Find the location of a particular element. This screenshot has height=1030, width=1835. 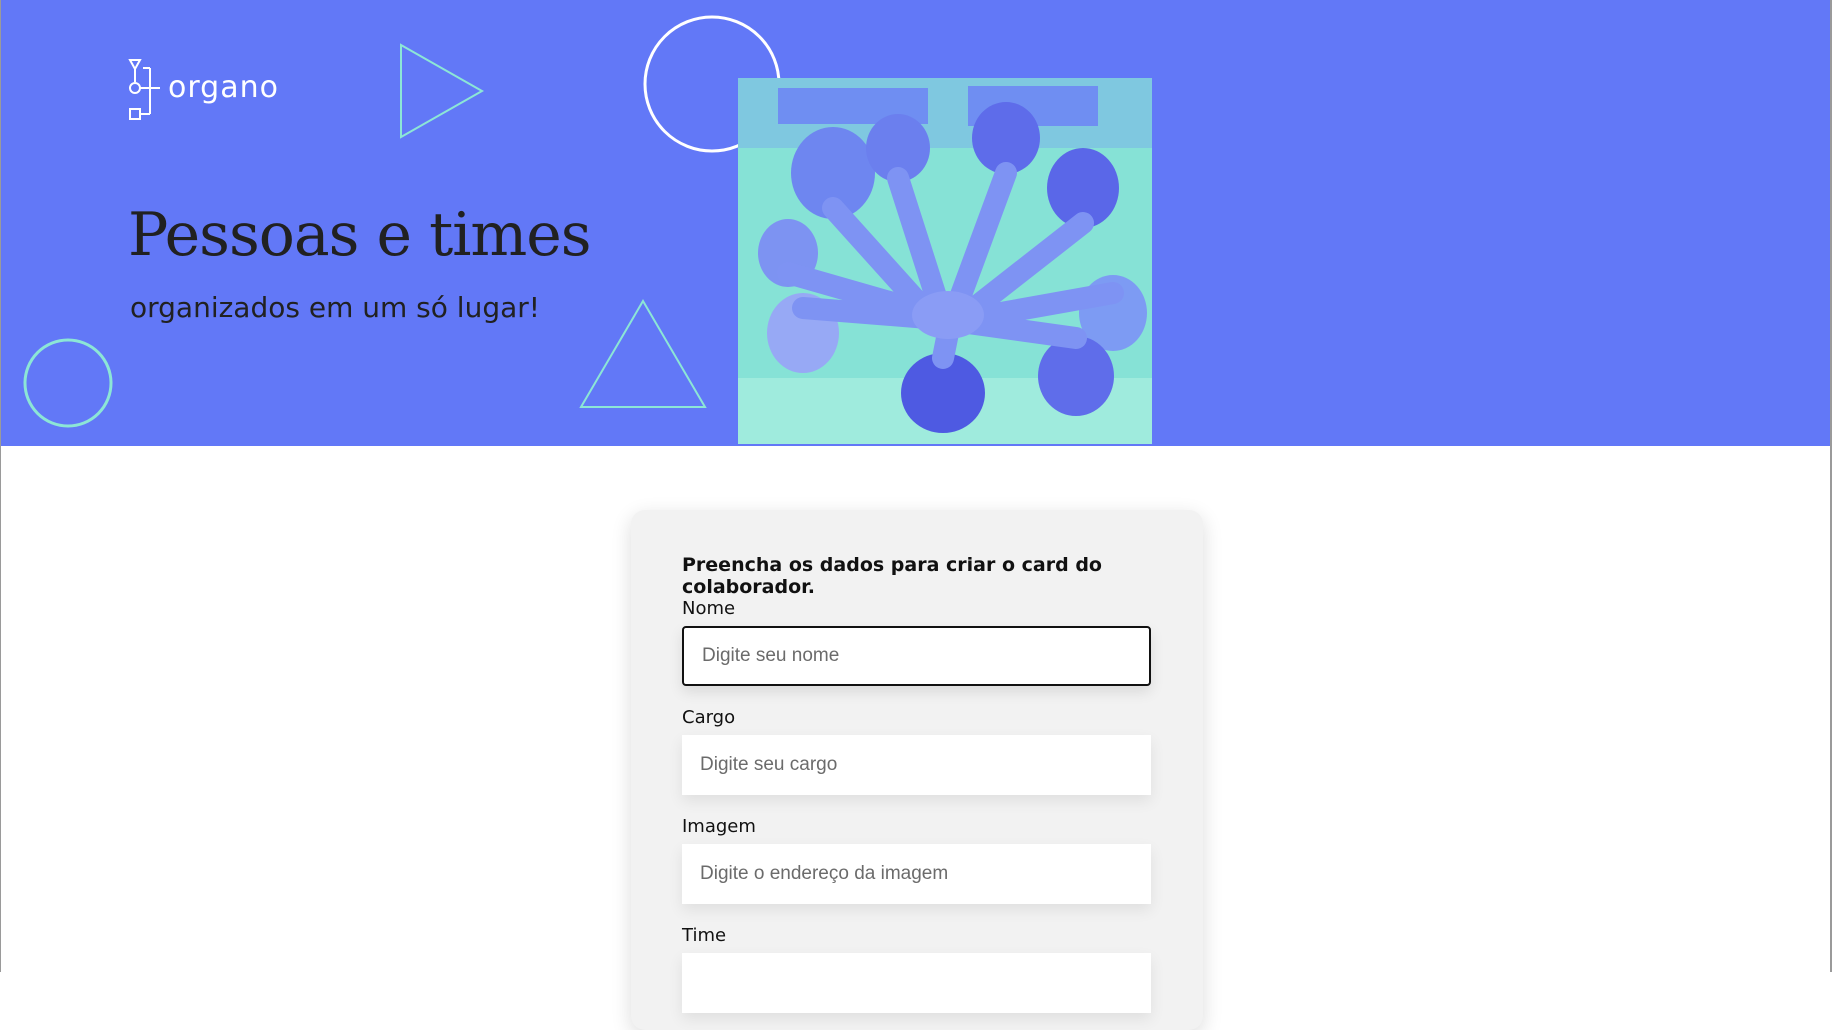

window-edge-left is located at coordinates (0, 486).